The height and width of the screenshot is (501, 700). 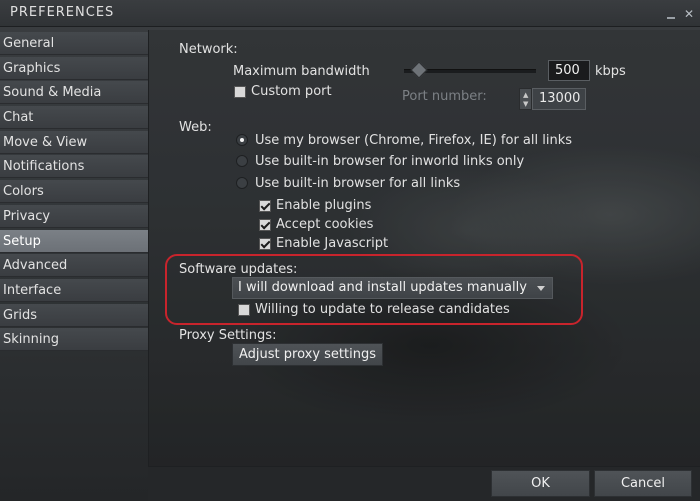 I want to click on port-spinner-icon: ▲ ▼, so click(x=525, y=99).